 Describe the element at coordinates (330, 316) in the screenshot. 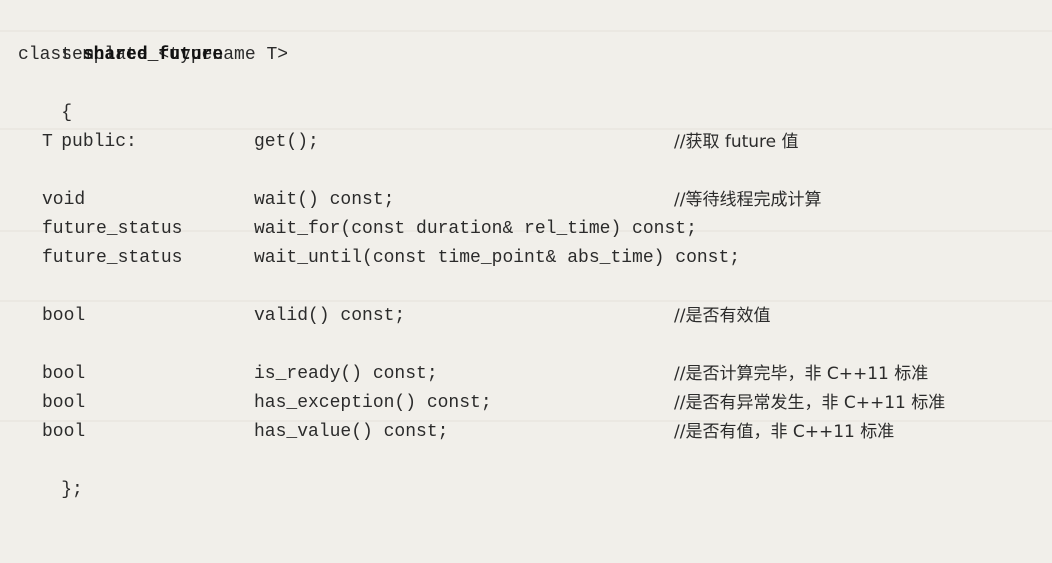

I see `member-signature: valid() const;` at that location.